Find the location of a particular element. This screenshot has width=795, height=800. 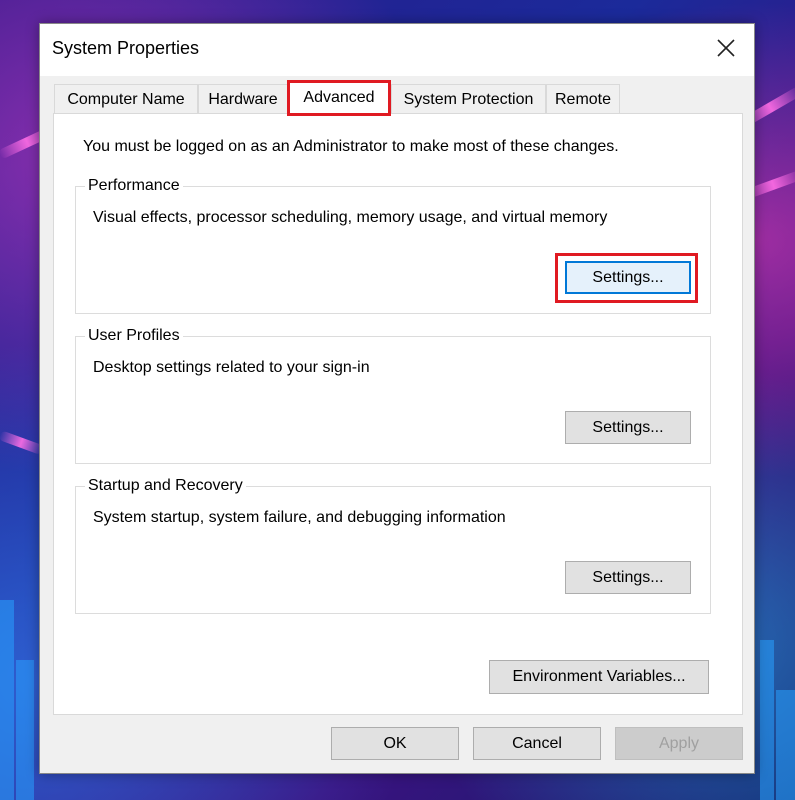

tab-label: Computer Name is located at coordinates (126, 99).